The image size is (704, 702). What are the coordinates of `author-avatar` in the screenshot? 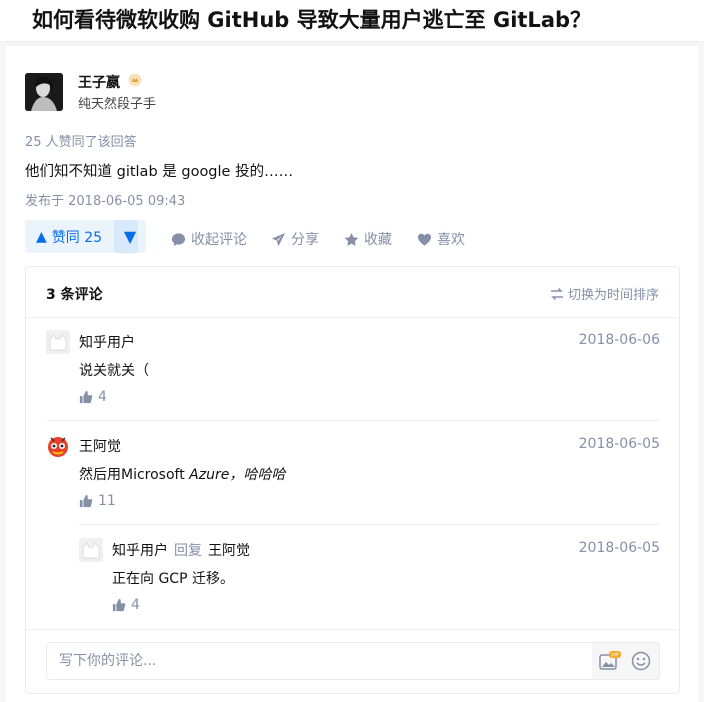 It's located at (44, 92).